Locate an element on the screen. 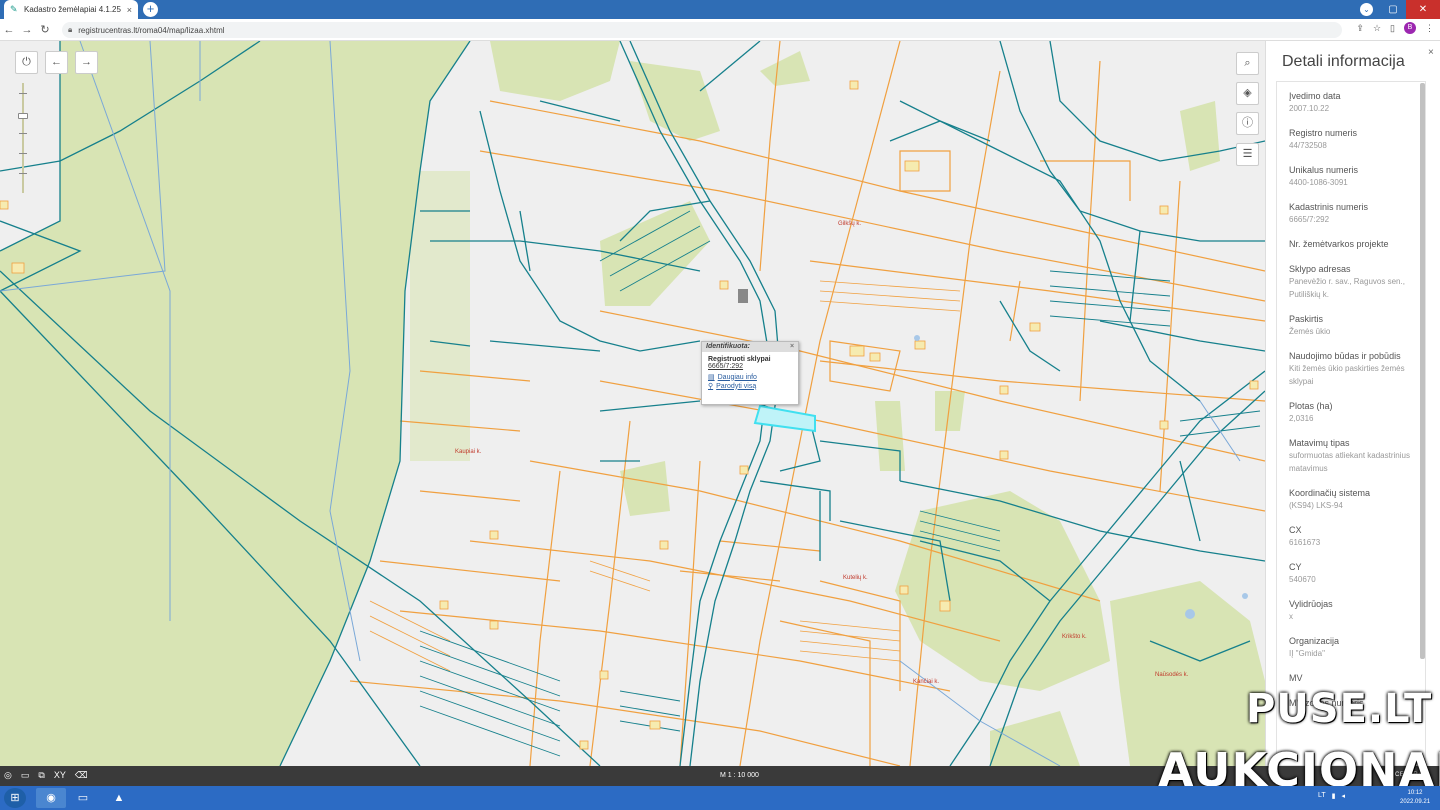  language-indicator: LT is located at coordinates (1322, 796).